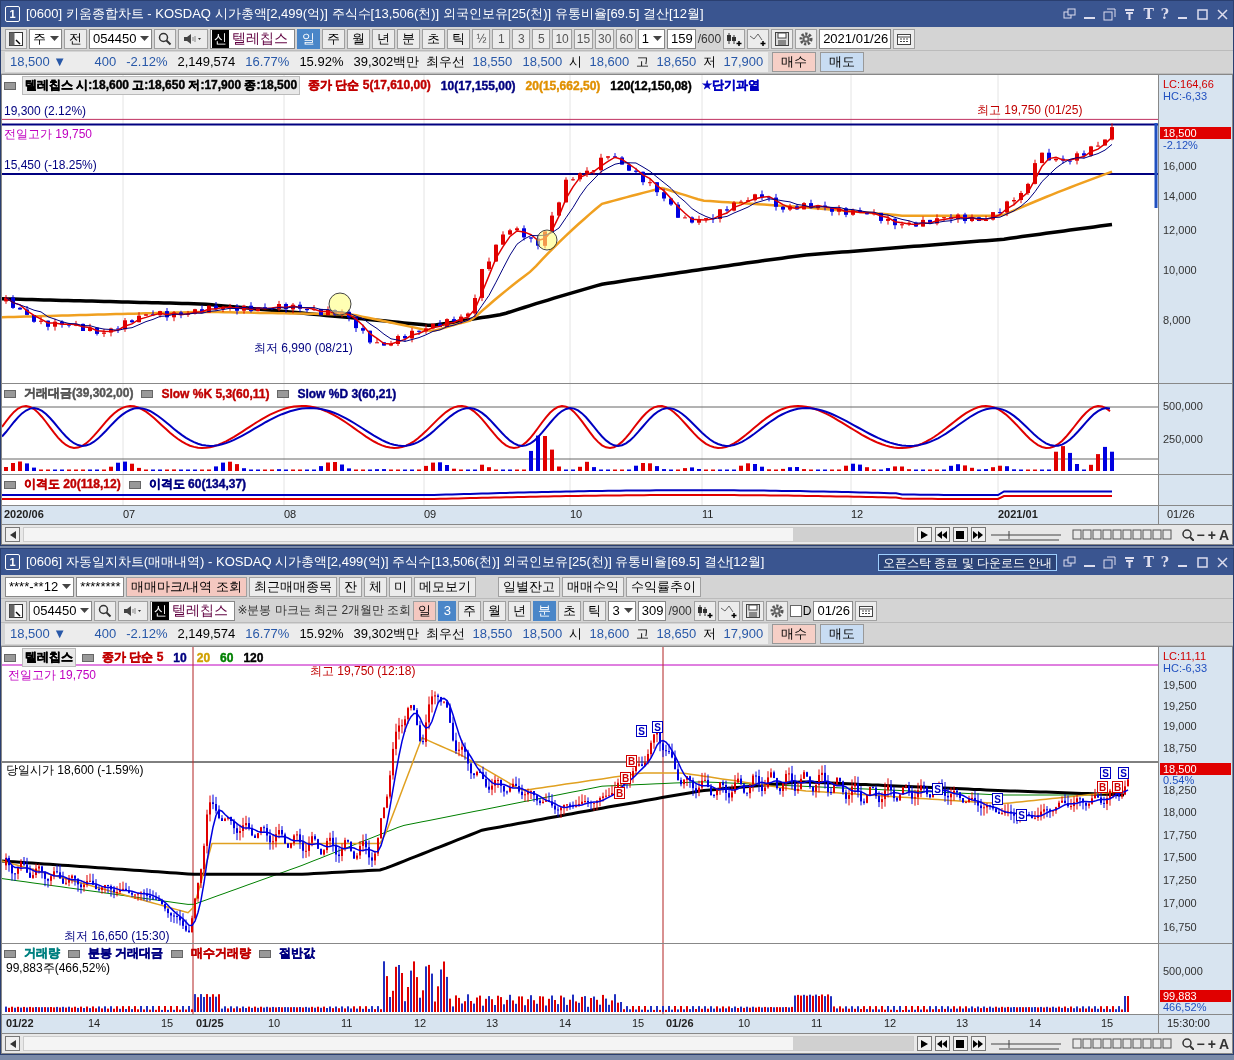  I want to click on input-field: 309, so click(652, 610).